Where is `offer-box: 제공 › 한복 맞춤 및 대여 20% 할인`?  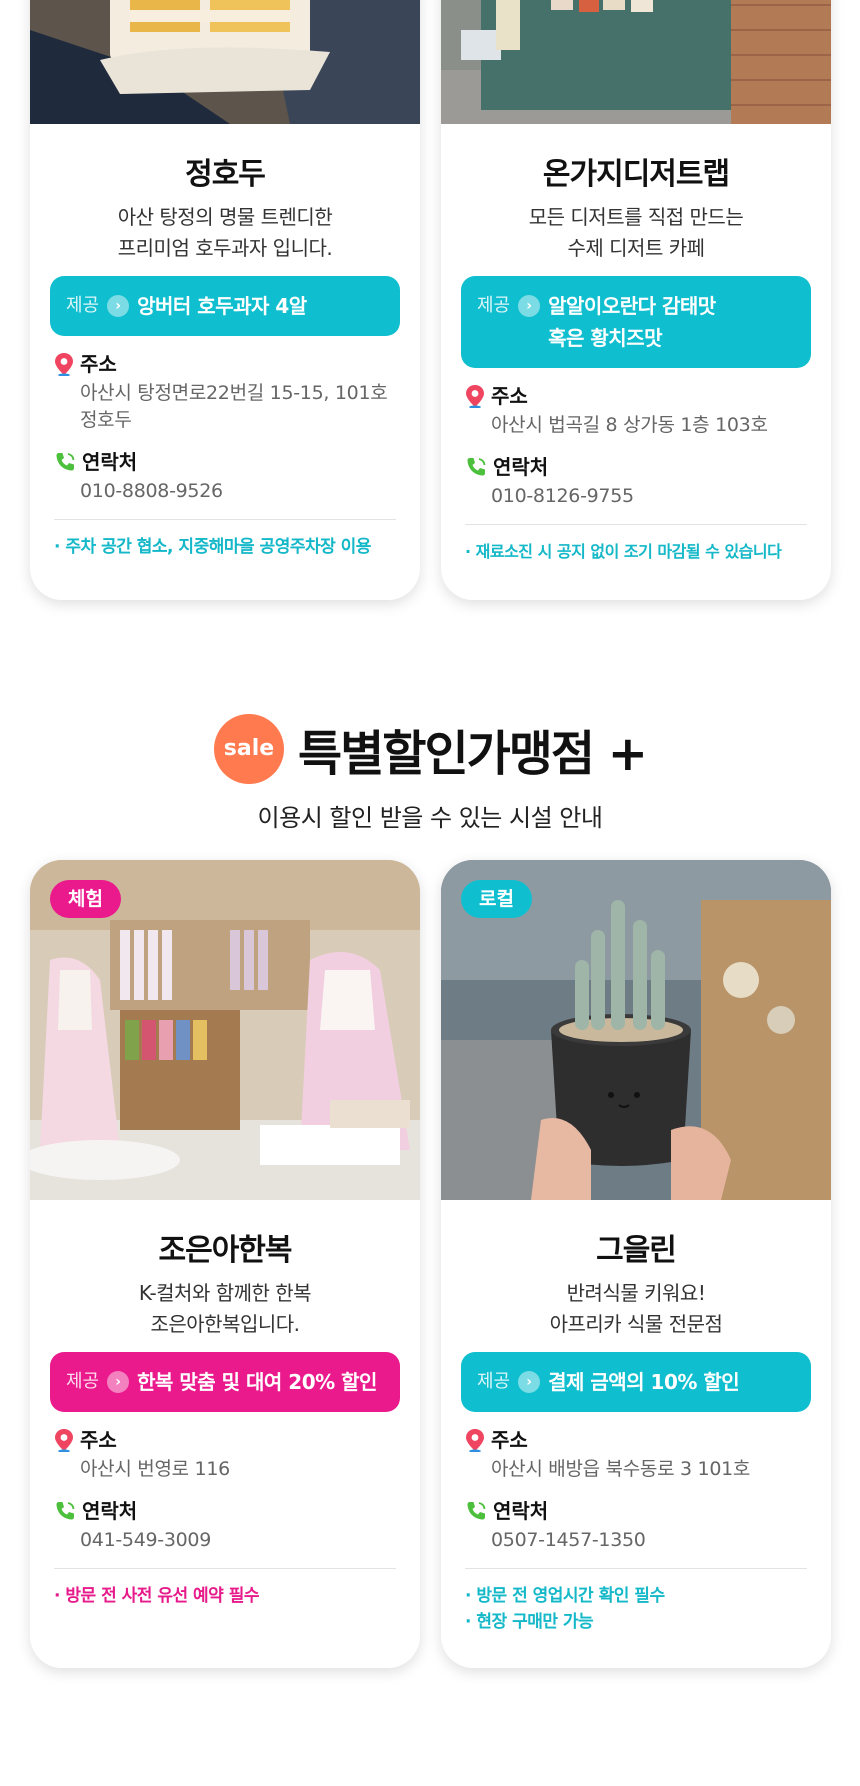 offer-box: 제공 › 한복 맞춤 및 대여 20% 할인 is located at coordinates (225, 1382).